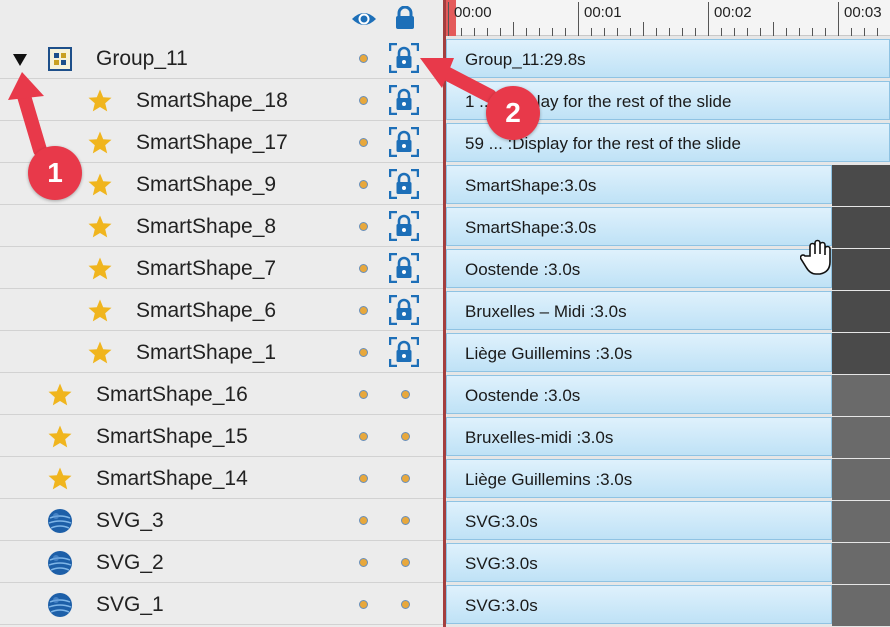  Describe the element at coordinates (222, 478) in the screenshot. I see `layer-row: SmartShape_14` at that location.